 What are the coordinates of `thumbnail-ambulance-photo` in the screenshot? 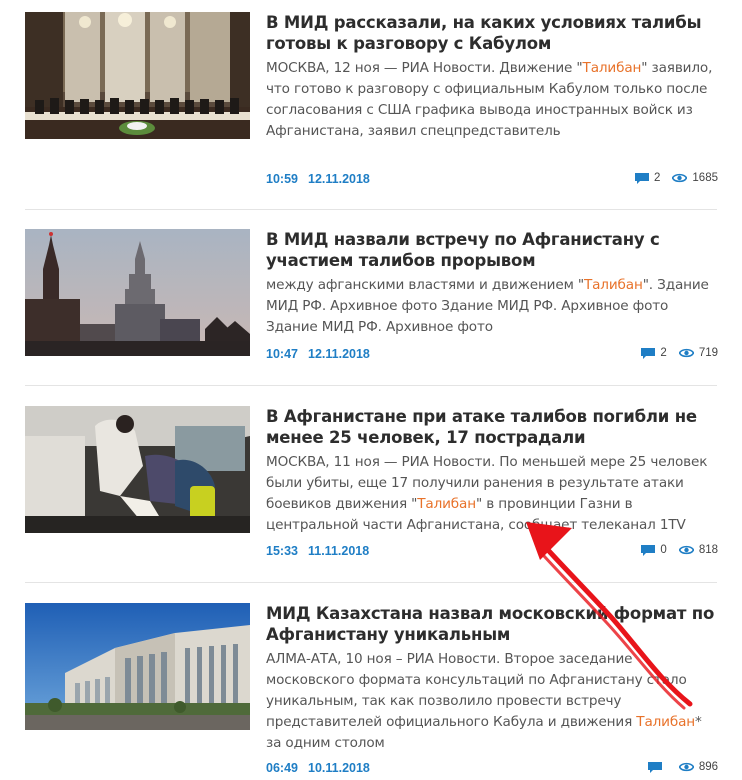 It's located at (137, 469).